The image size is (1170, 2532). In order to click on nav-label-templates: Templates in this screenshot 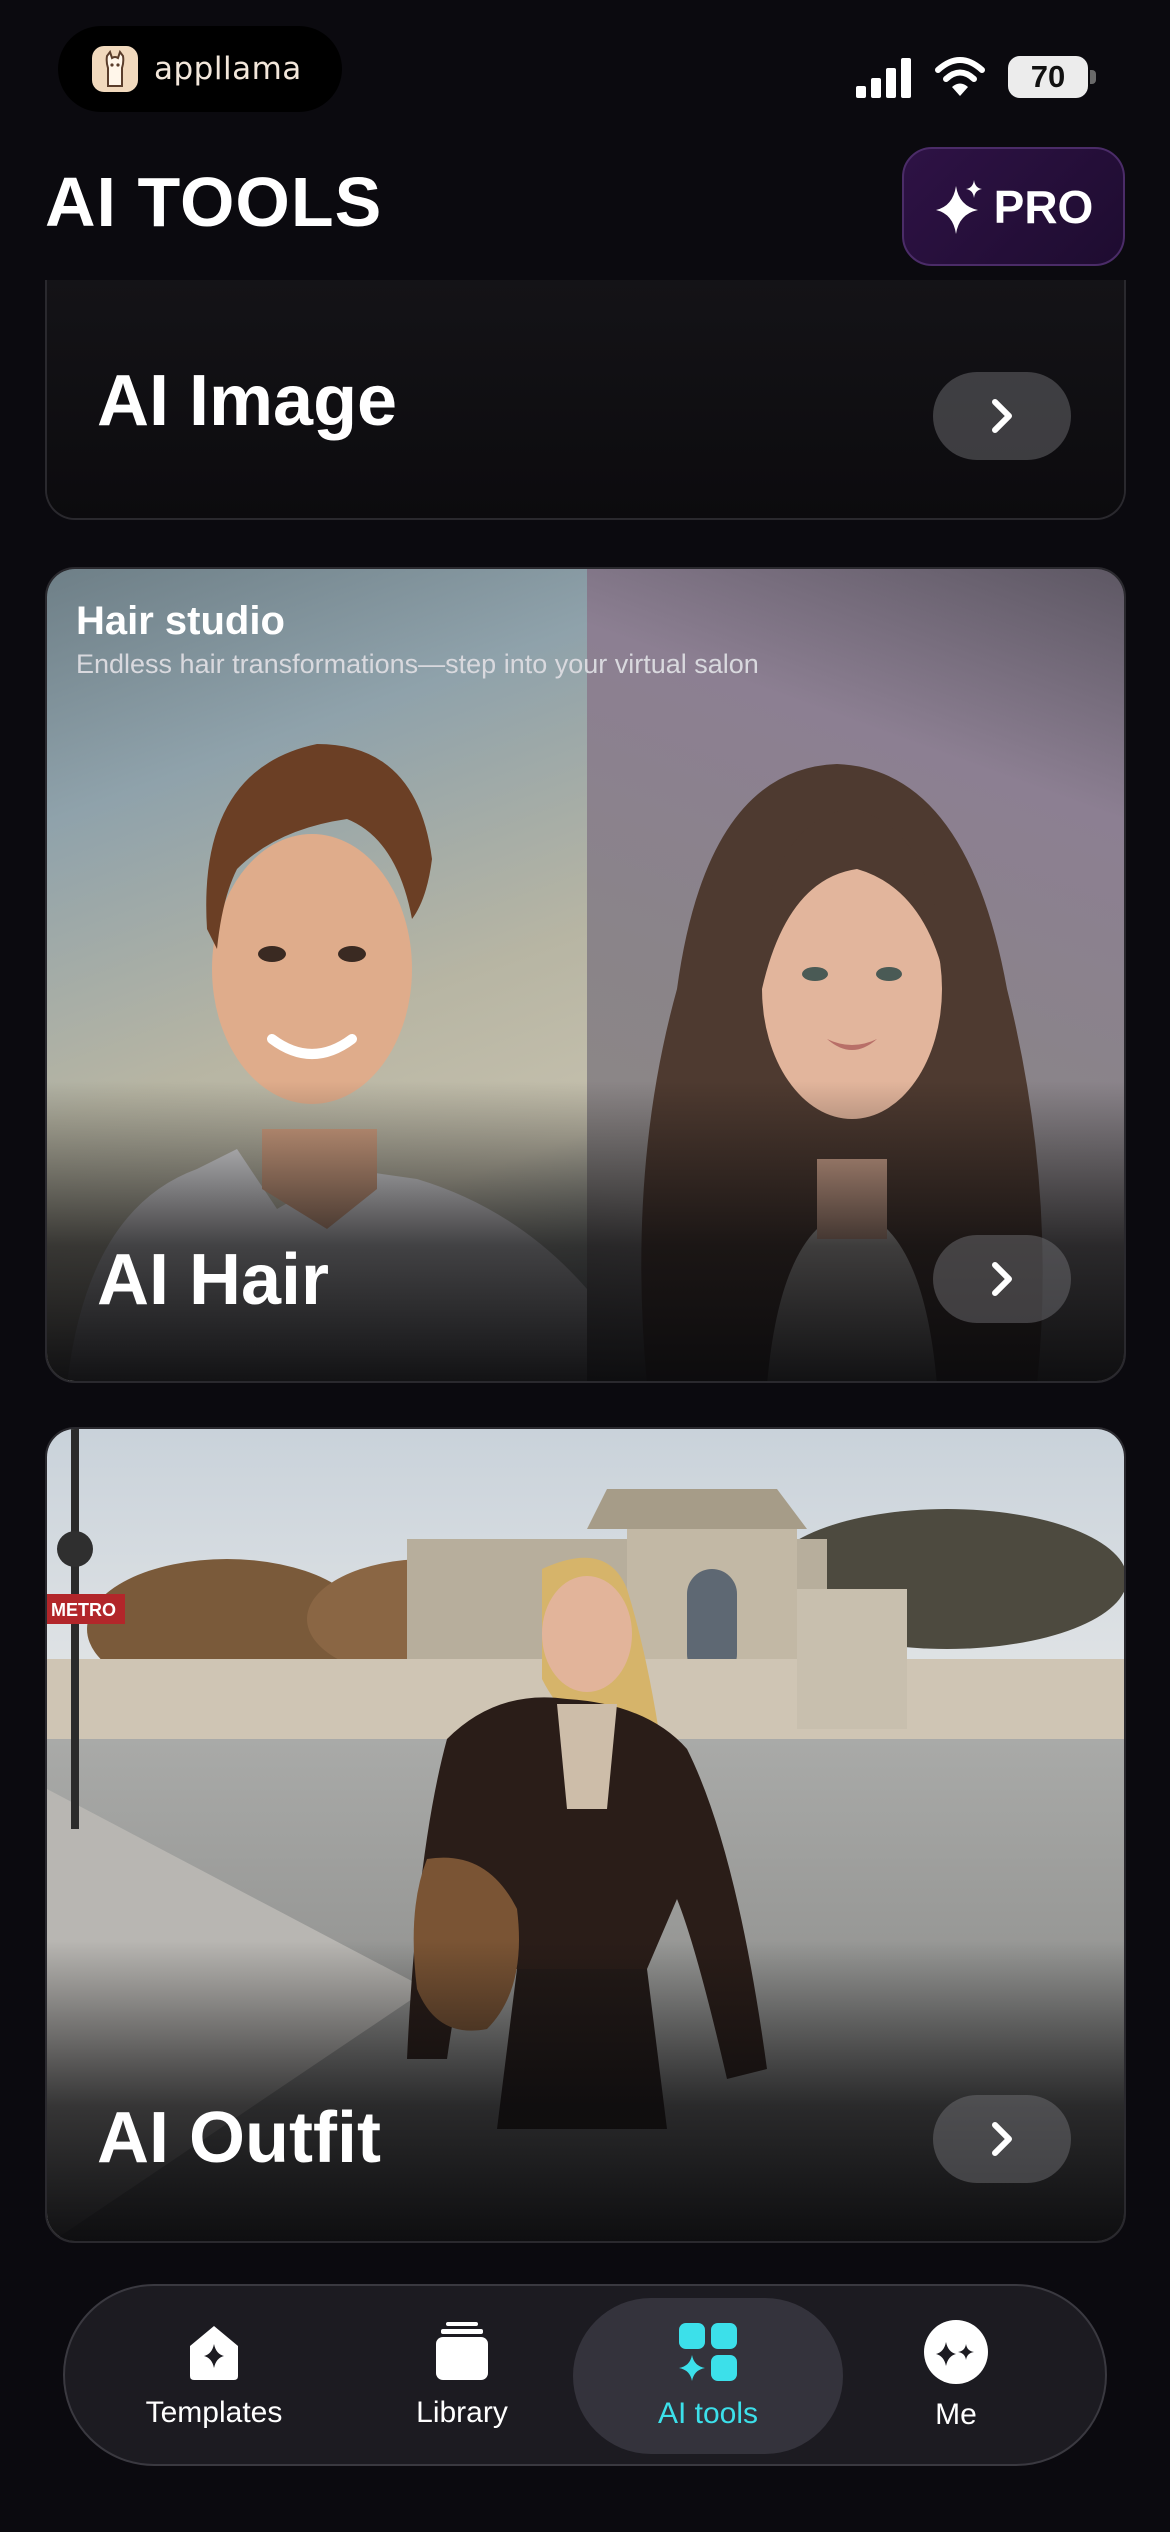, I will do `click(214, 2412)`.